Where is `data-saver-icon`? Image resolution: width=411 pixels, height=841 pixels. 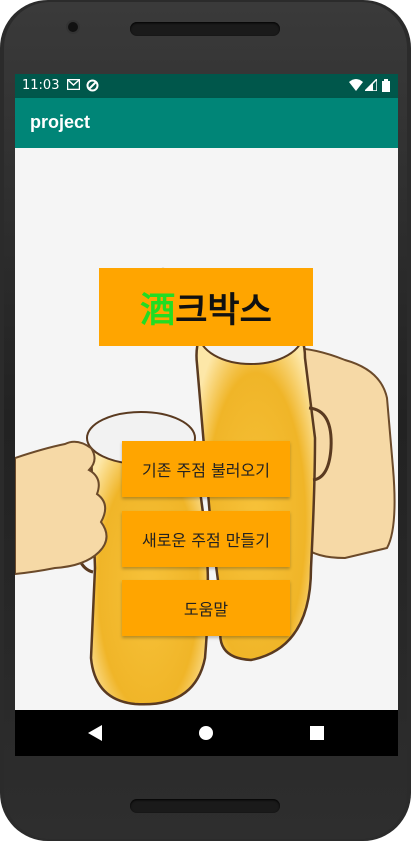 data-saver-icon is located at coordinates (92, 86).